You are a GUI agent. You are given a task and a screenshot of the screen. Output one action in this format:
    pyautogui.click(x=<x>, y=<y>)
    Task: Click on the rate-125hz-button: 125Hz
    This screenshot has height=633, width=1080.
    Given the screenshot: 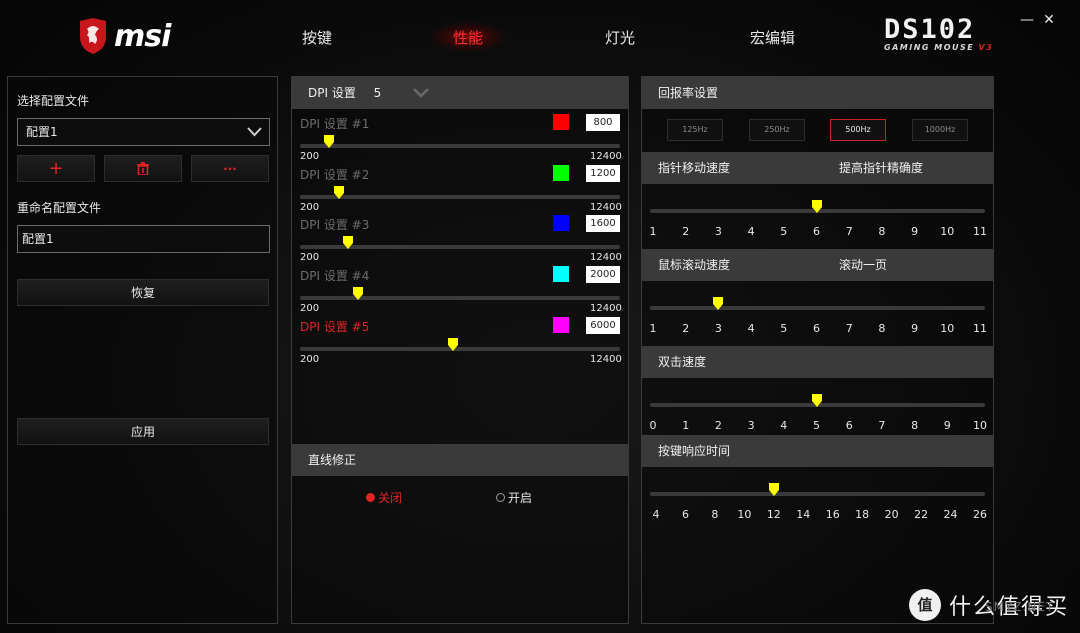 What is the action you would take?
    pyautogui.click(x=695, y=130)
    